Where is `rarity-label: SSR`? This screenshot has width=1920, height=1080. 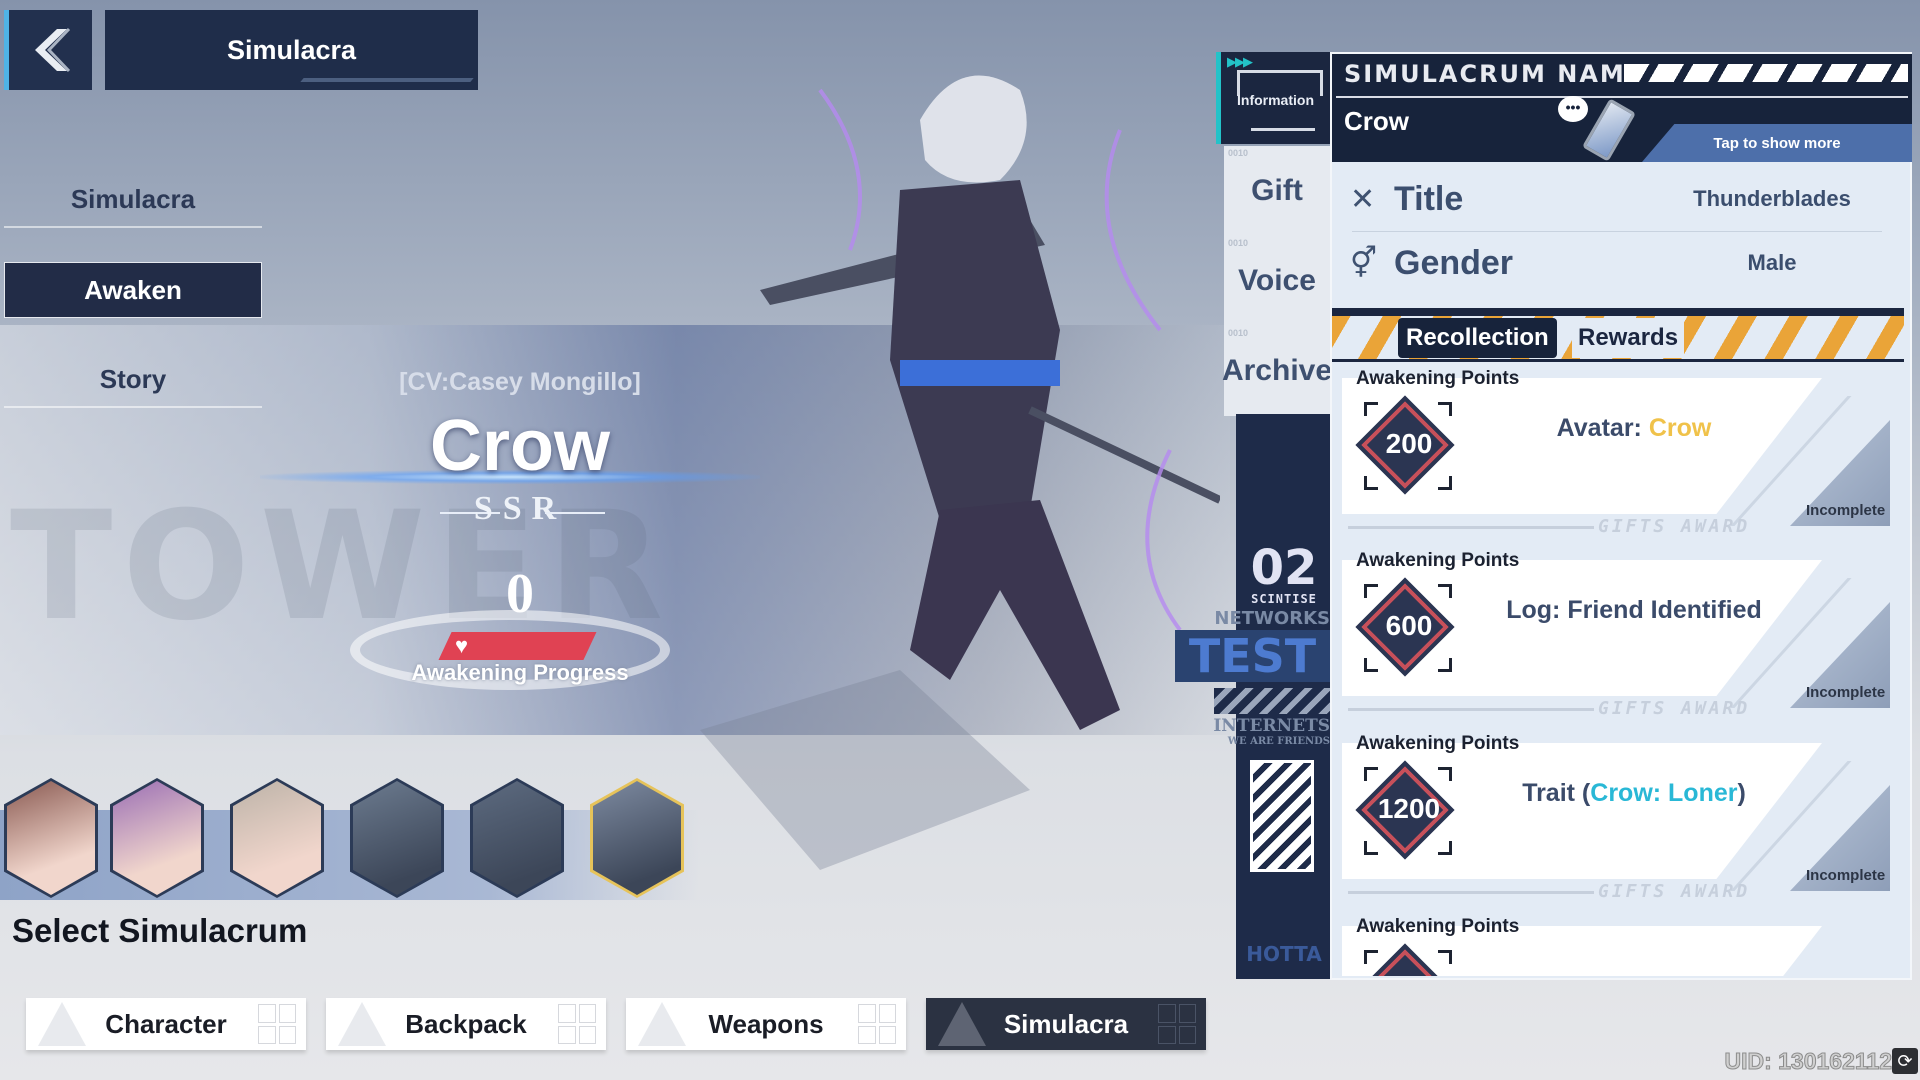 rarity-label: SSR is located at coordinates (520, 508).